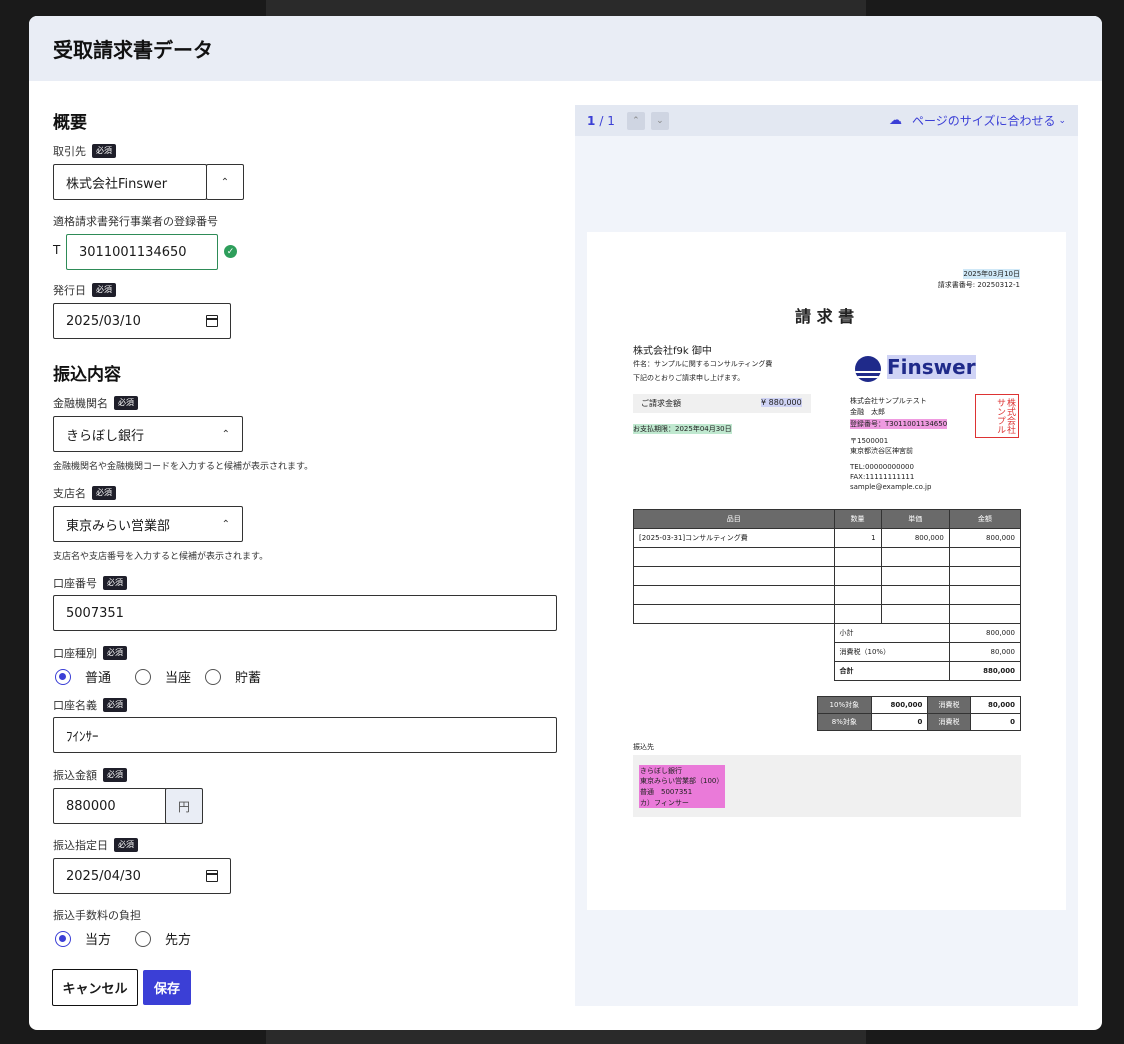  Describe the element at coordinates (891, 487) in the screenshot. I see `issuer-email: sample@example.co.jp` at that location.